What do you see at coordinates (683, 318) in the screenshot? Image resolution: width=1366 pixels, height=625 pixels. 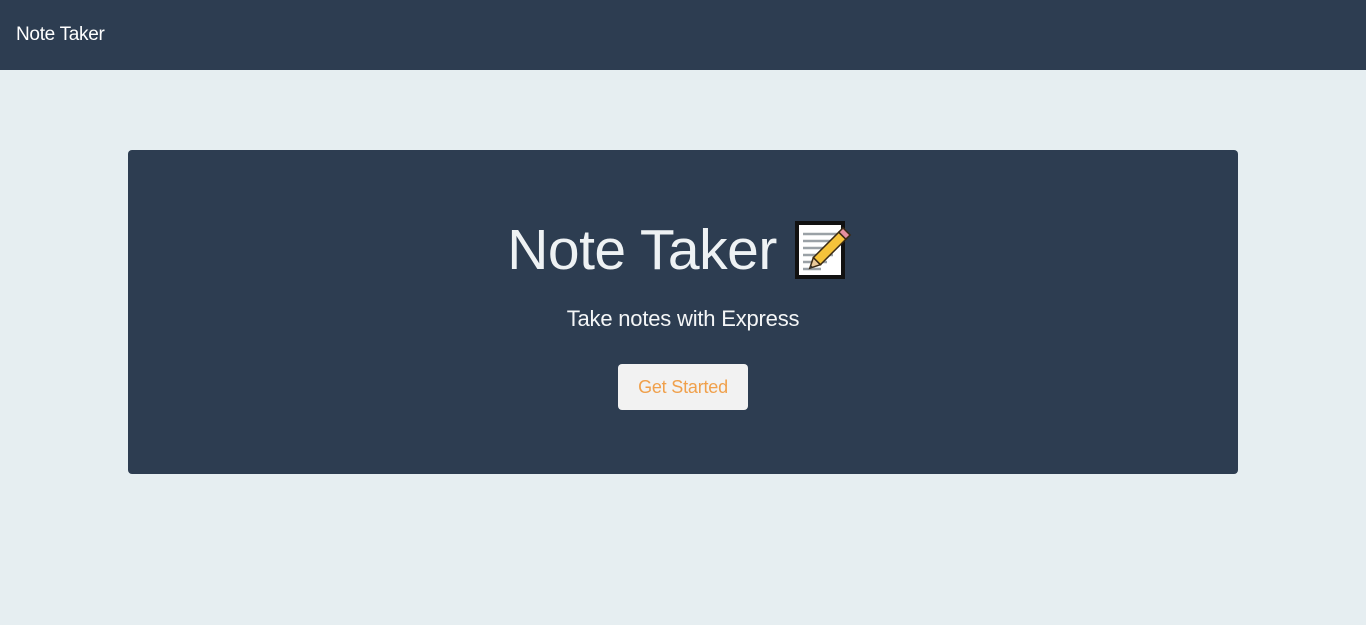 I see `hero-subtitle: Take notes with Express` at bounding box center [683, 318].